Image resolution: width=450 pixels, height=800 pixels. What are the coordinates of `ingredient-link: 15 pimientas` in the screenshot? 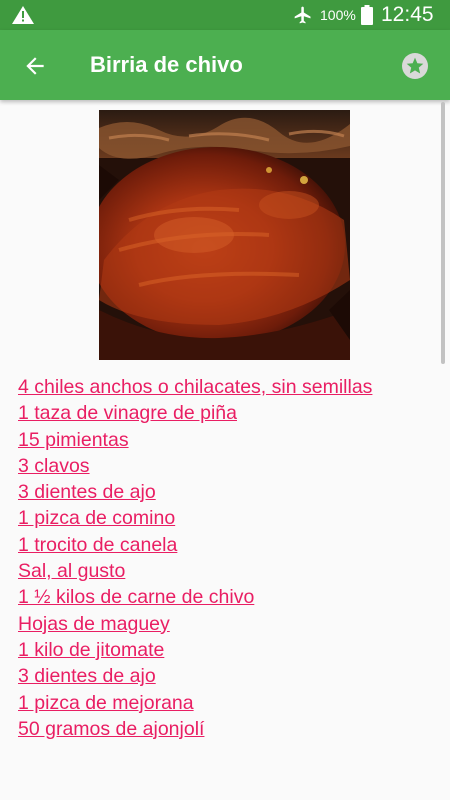 It's located at (232, 440).